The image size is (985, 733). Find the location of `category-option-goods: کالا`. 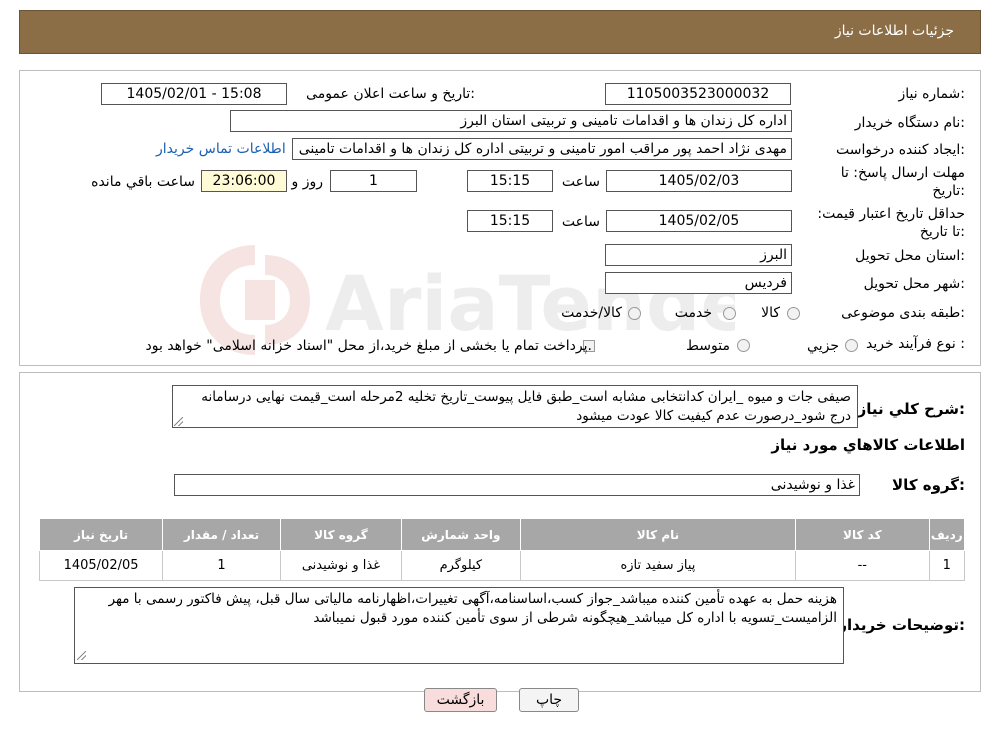

category-option-goods: کالا is located at coordinates (770, 313).